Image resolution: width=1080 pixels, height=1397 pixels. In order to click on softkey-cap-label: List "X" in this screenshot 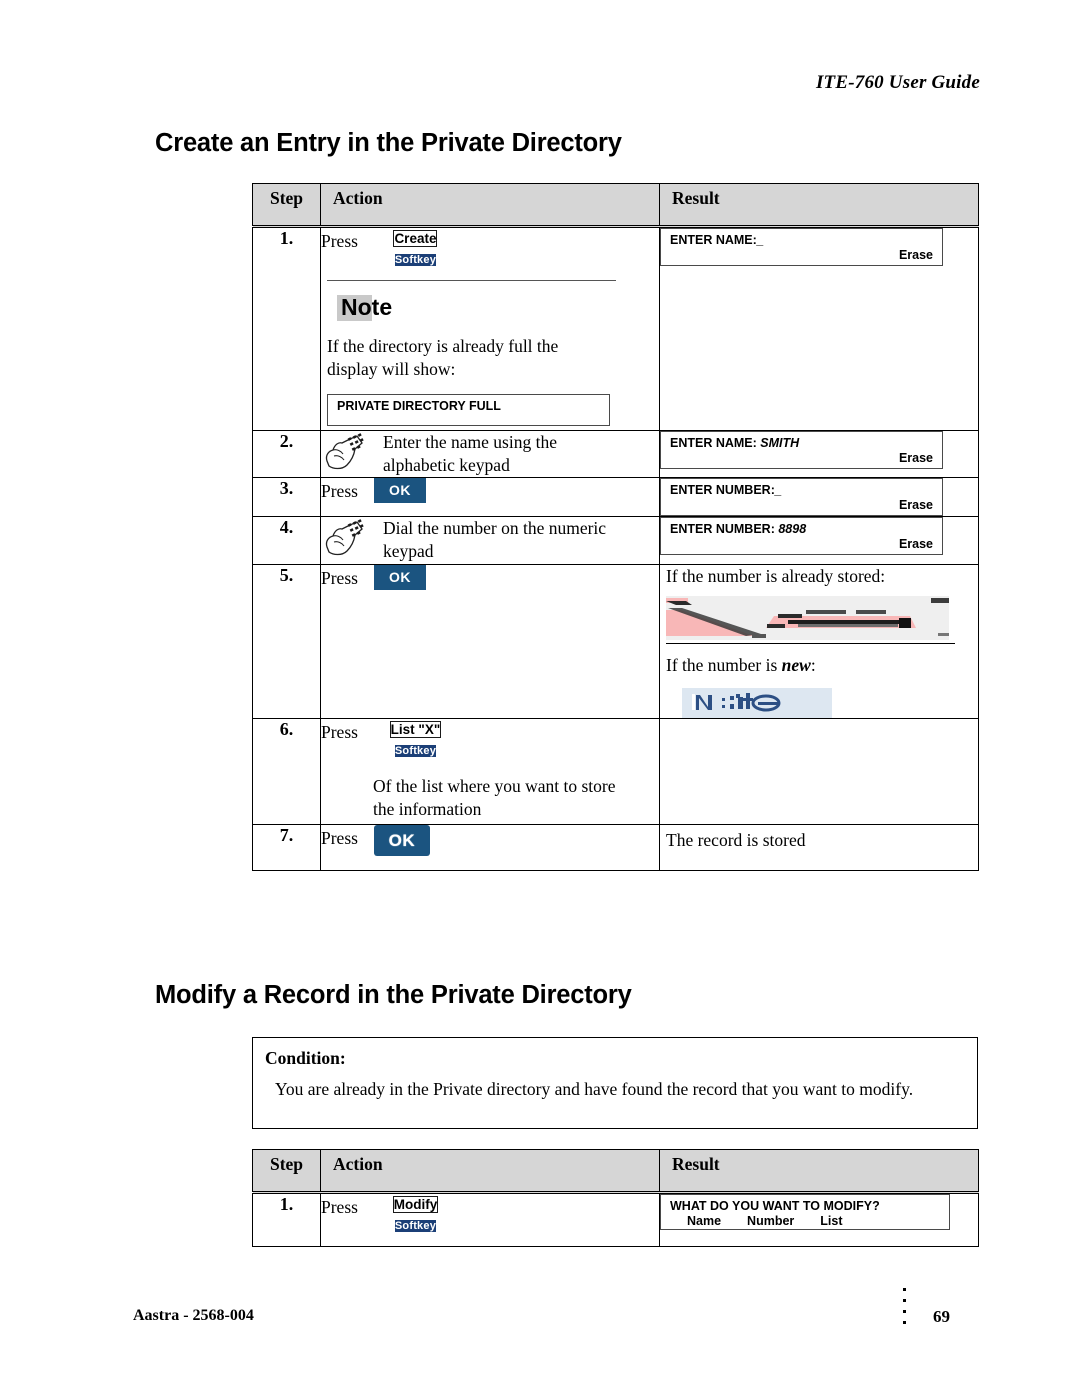, I will do `click(415, 730)`.